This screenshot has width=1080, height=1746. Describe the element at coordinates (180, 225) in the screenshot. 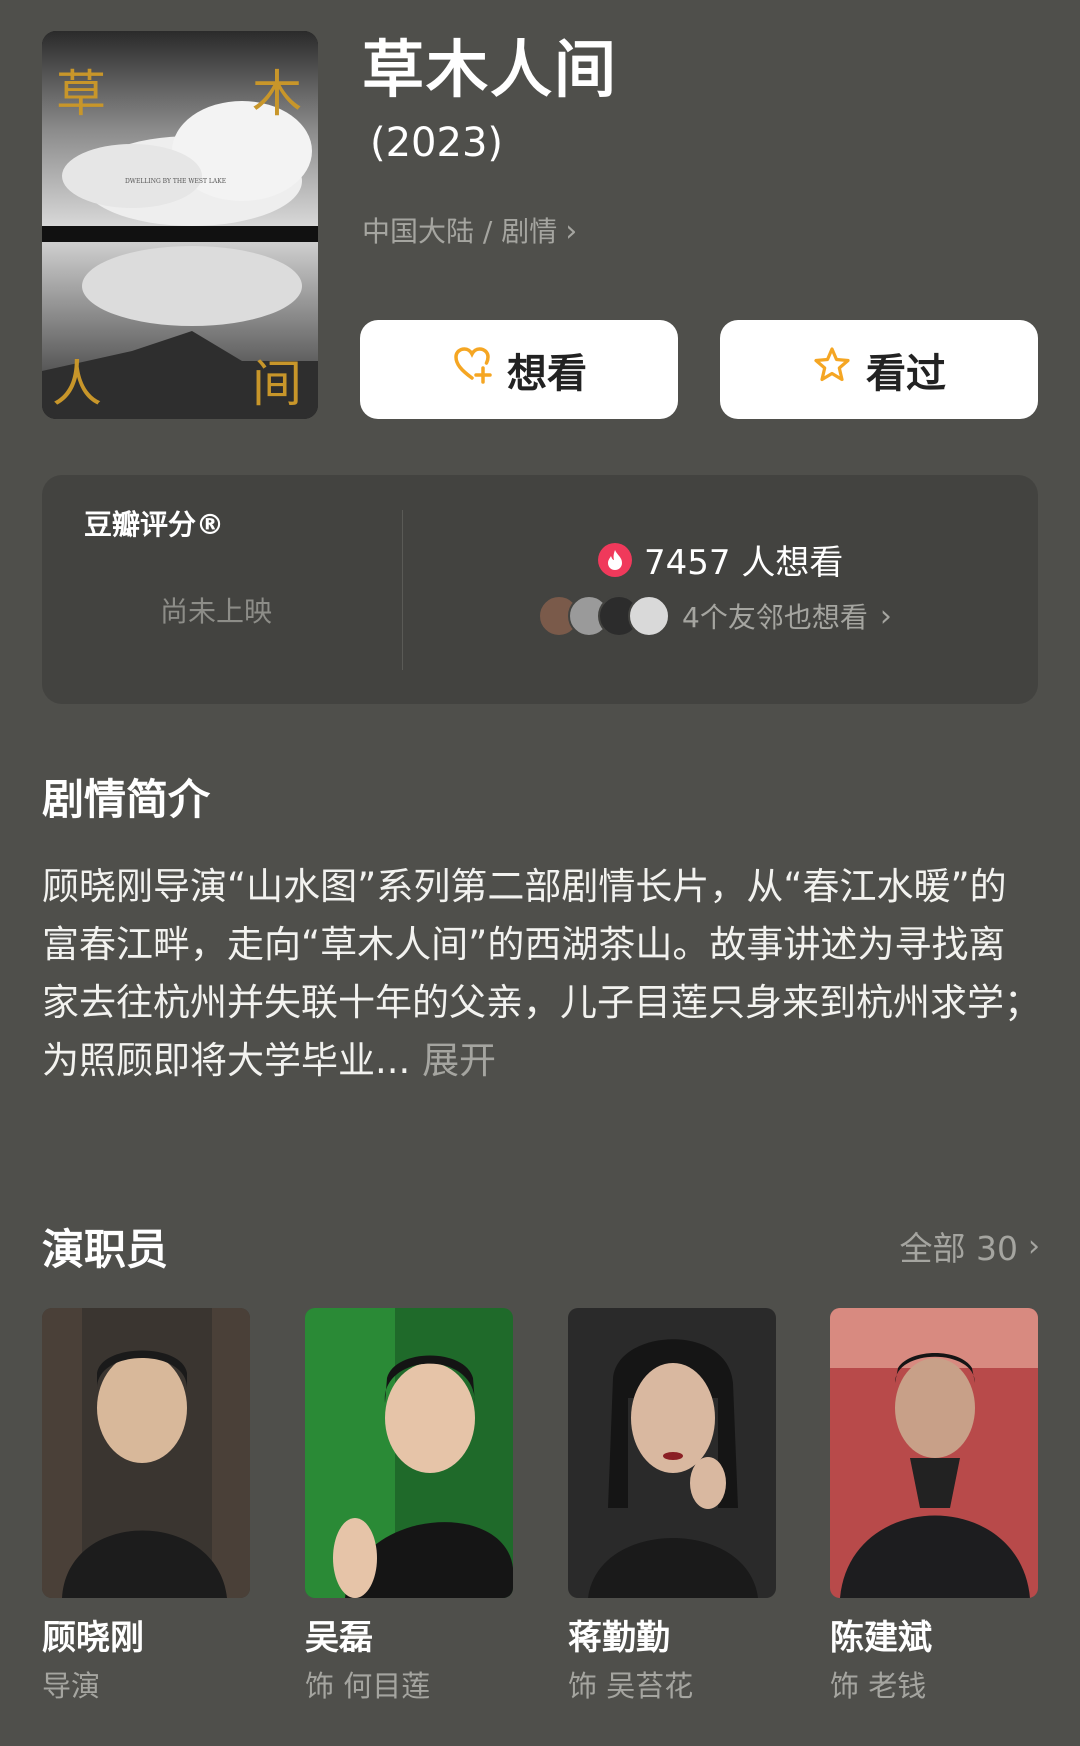

I see `movie-poster: 草 木 人 间 DWELLING BY THE WEST LAKE` at that location.